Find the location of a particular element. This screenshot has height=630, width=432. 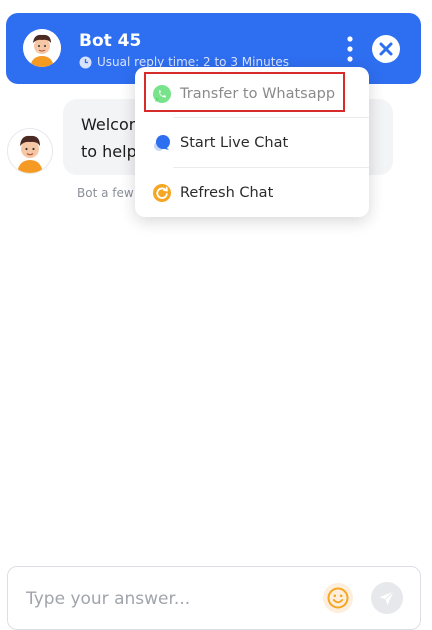

answer-input is located at coordinates (166, 599).